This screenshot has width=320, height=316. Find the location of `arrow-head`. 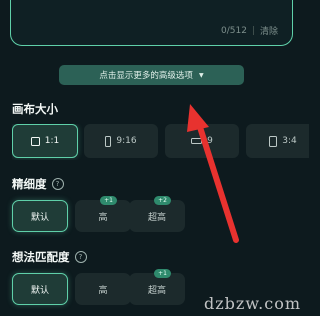

arrow-head is located at coordinates (198, 118).